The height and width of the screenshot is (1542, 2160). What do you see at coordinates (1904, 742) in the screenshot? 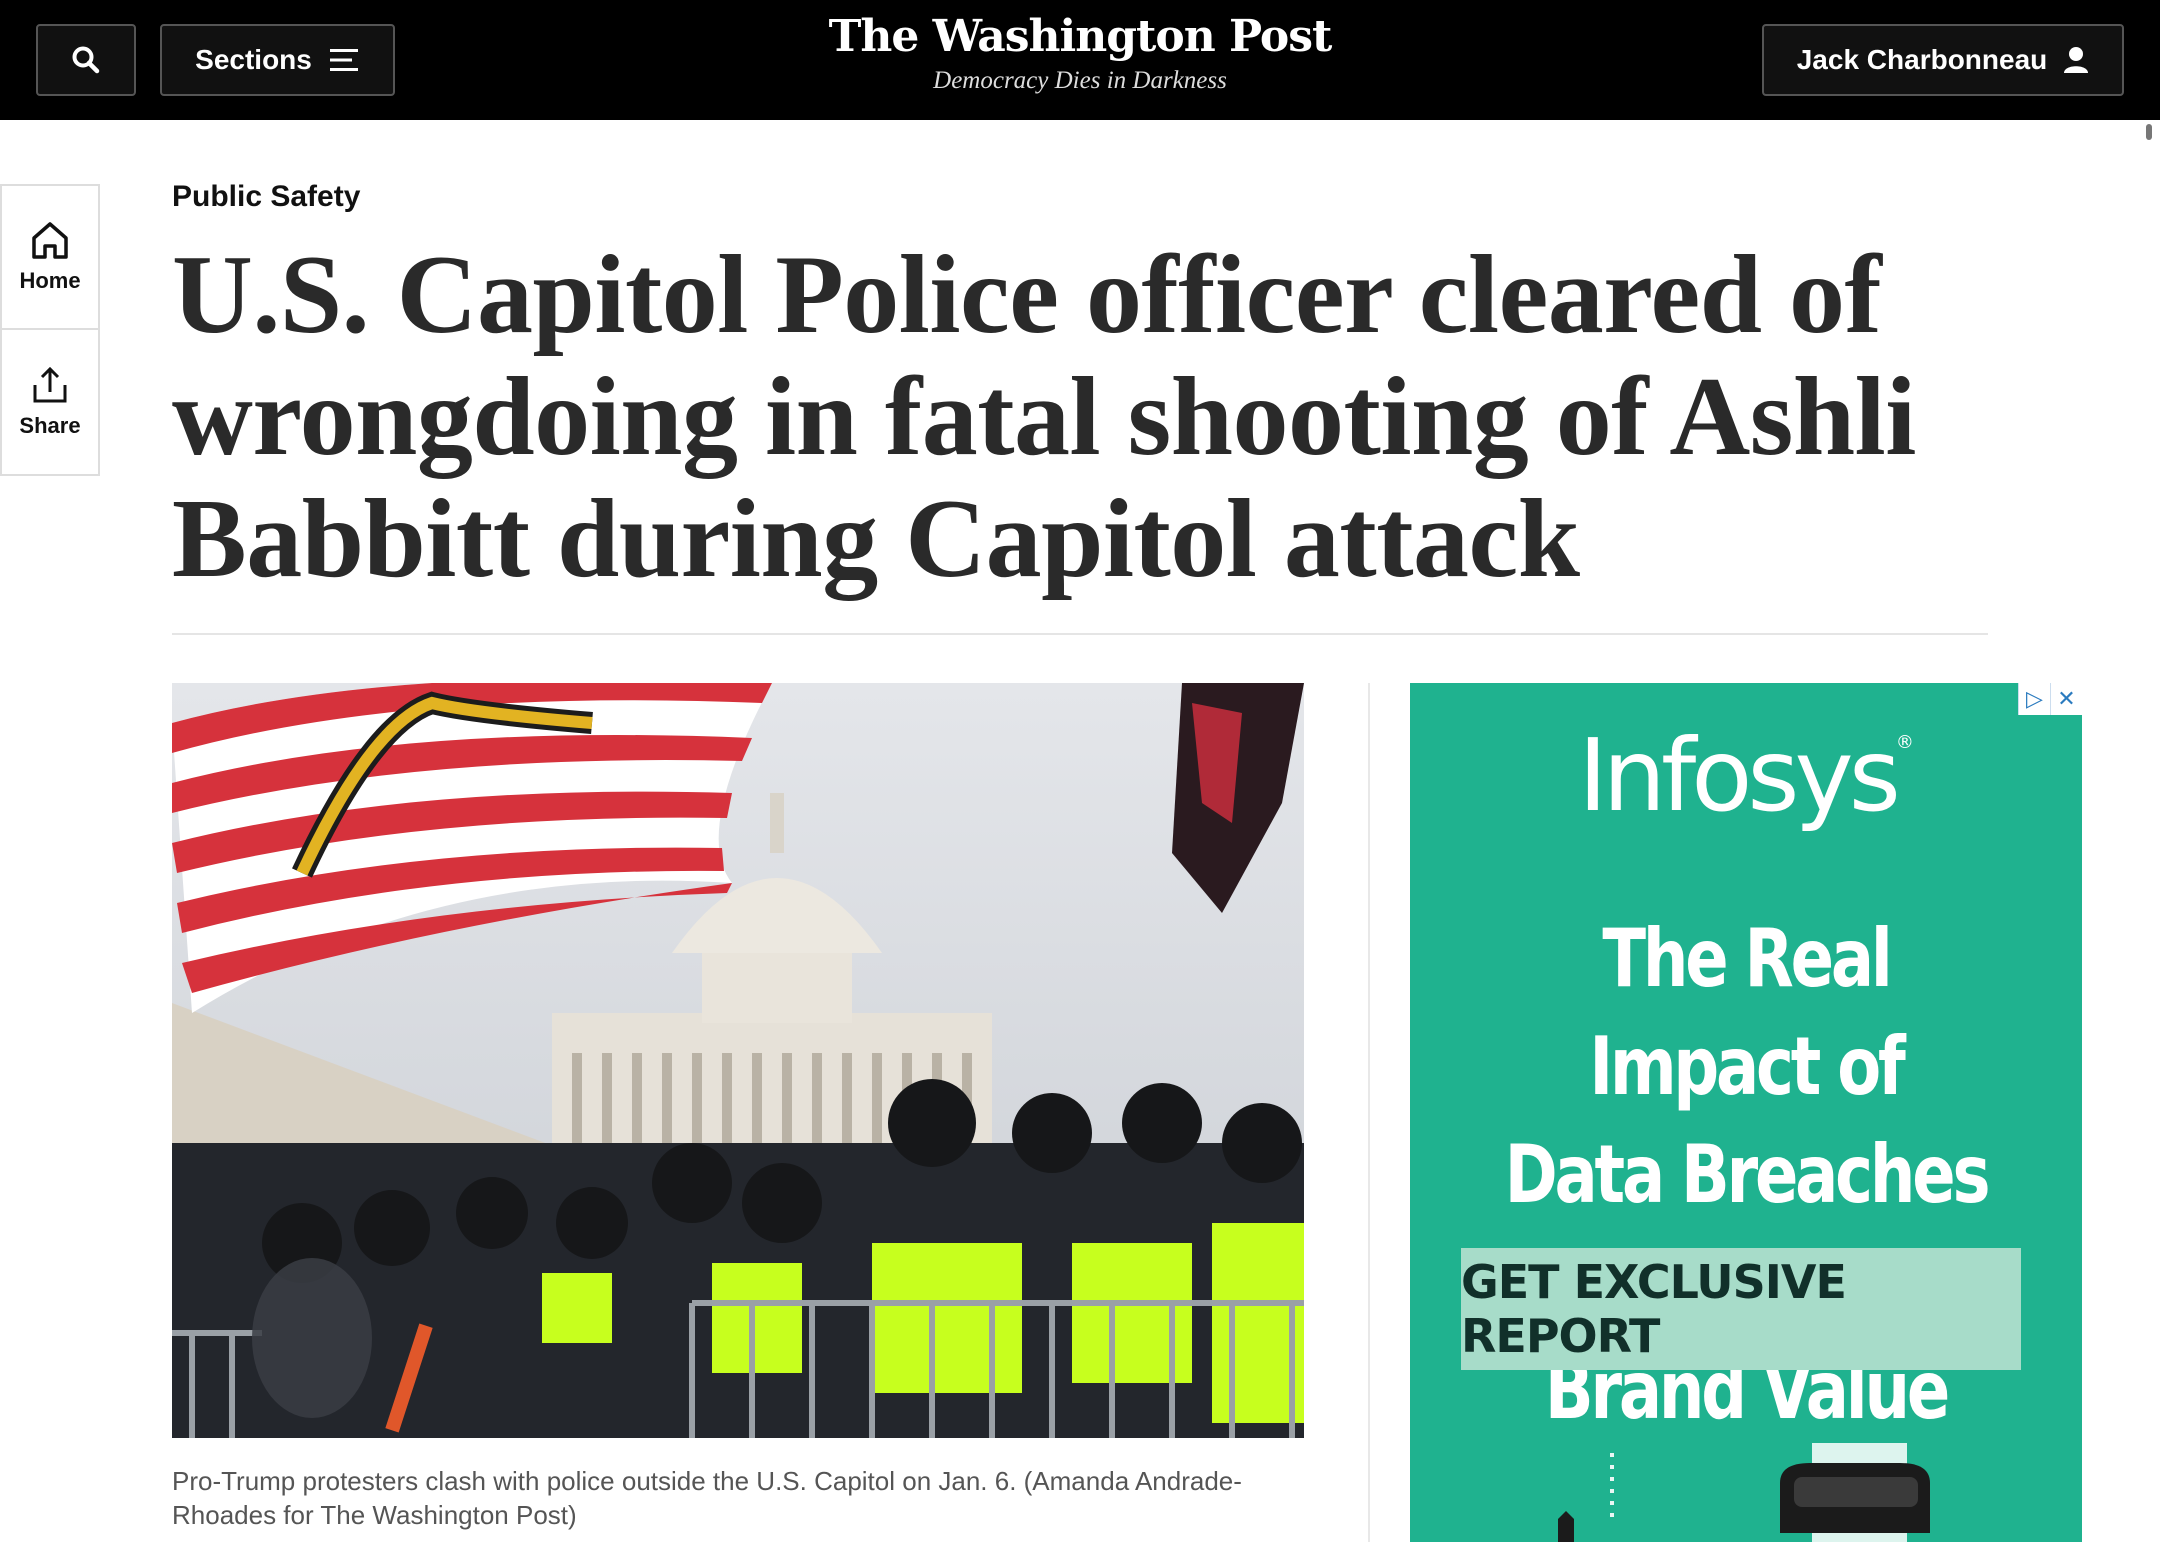
I see `ad-brand-mark: ®` at bounding box center [1904, 742].